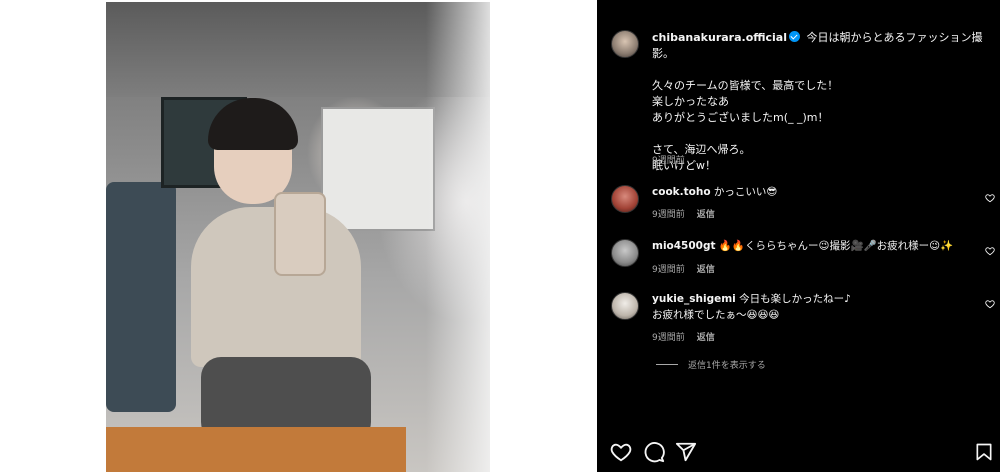 The image size is (1000, 472). What do you see at coordinates (668, 161) in the screenshot?
I see `caption-time: 9週間前` at bounding box center [668, 161].